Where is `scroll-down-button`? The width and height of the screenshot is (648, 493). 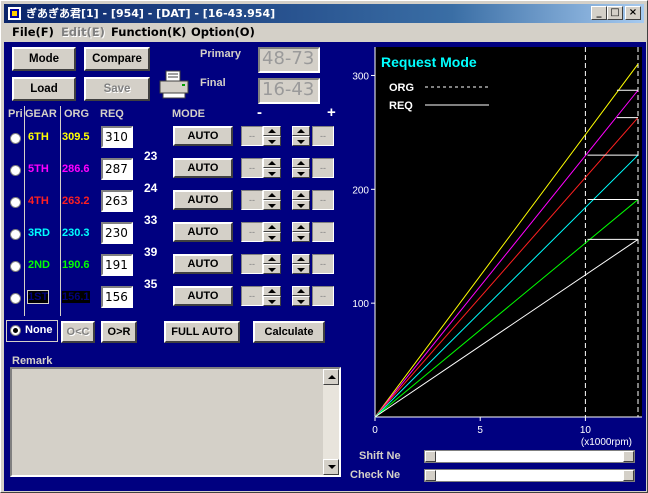
scroll-down-button is located at coordinates (331, 467).